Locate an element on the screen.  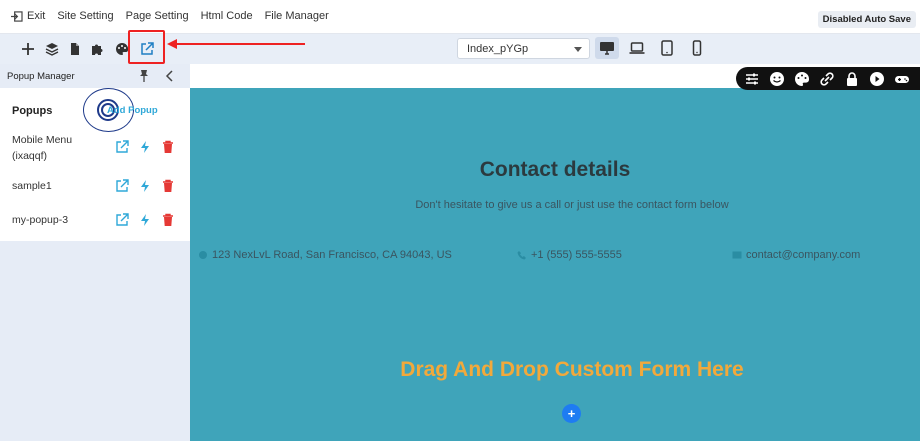
puzzle-icon is located at coordinates (97, 49).